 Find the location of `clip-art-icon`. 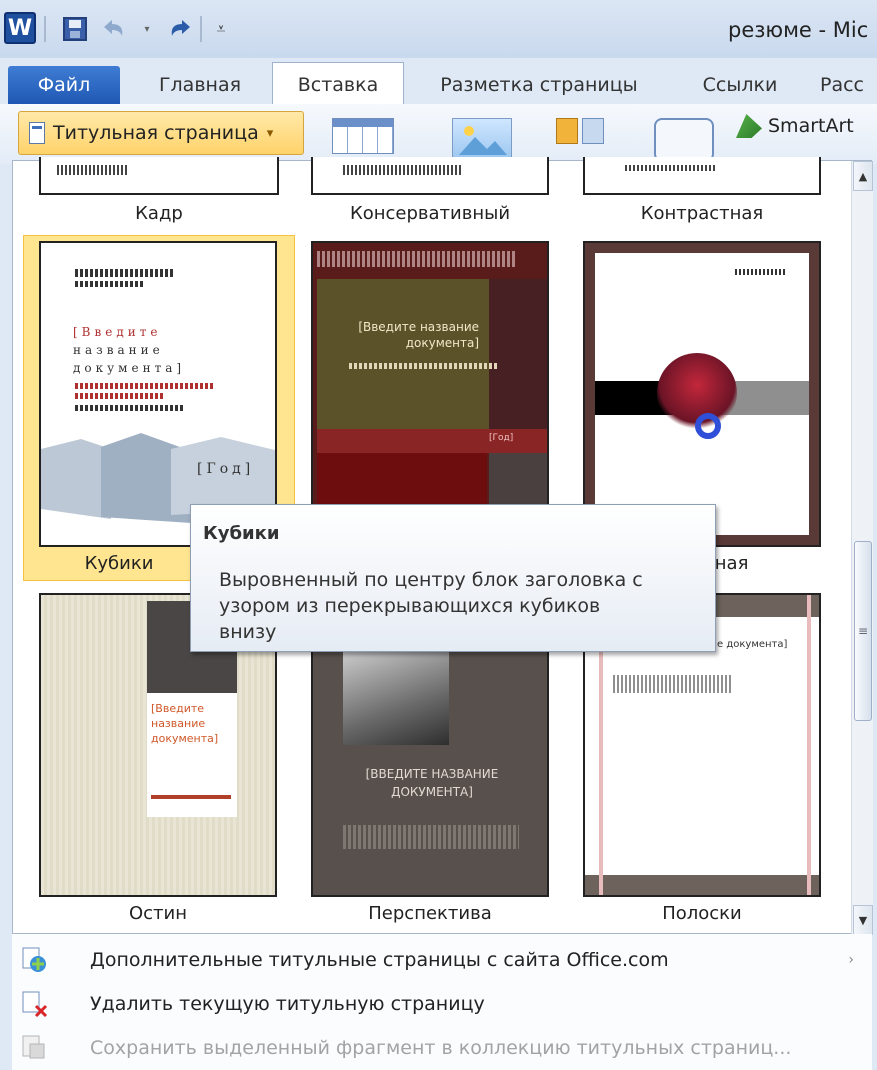

clip-art-icon is located at coordinates (583, 134).